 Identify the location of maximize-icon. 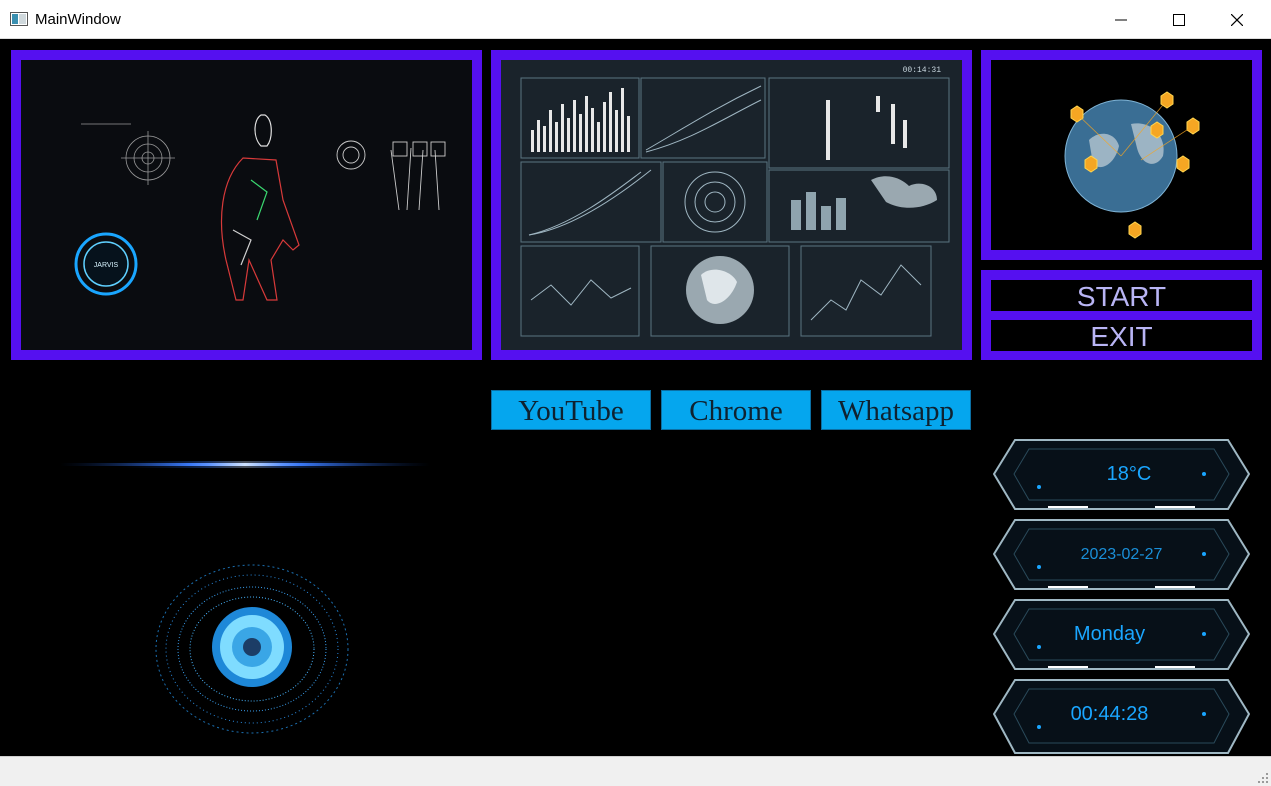
(1179, 19).